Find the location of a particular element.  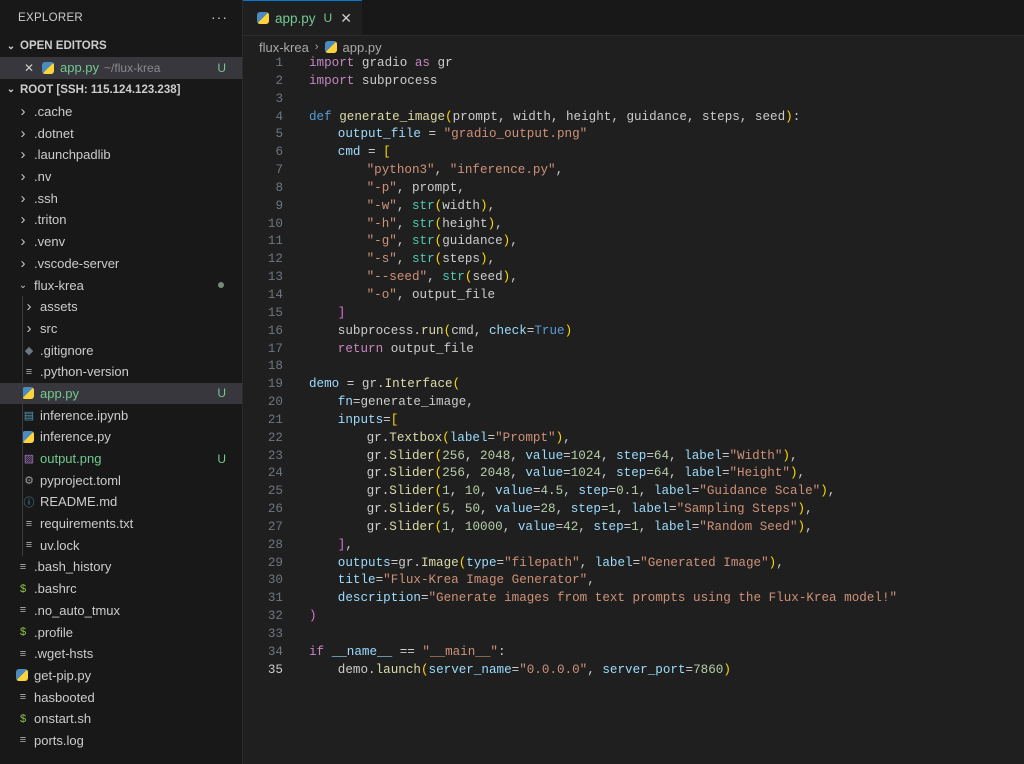

tree-item-label: .profile is located at coordinates (54, 632).